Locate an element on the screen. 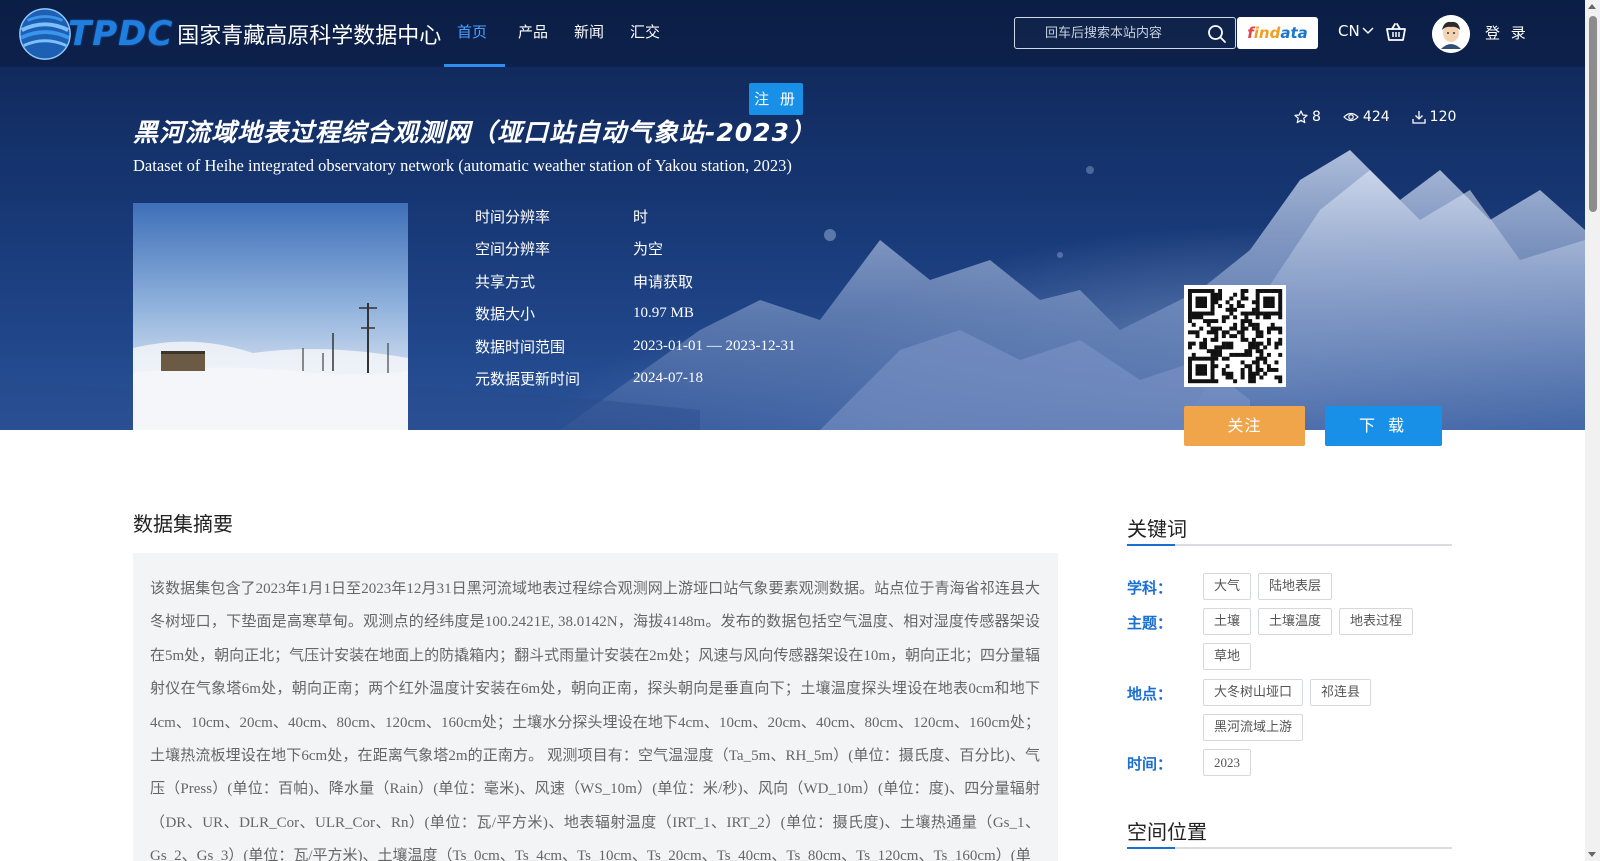 Image resolution: width=1600 pixels, height=861 pixels. meta-value: 为空 is located at coordinates (648, 250).